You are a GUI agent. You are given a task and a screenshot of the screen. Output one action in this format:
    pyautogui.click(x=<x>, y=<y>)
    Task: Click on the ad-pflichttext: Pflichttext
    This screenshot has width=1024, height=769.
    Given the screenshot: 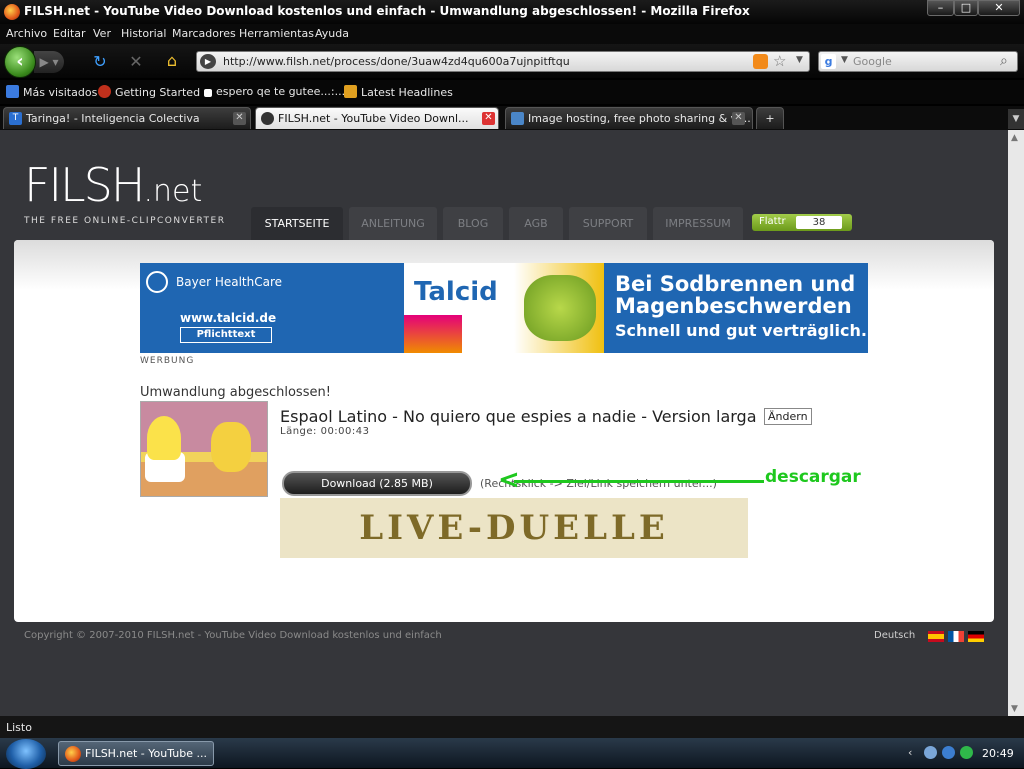 What is the action you would take?
    pyautogui.click(x=226, y=335)
    